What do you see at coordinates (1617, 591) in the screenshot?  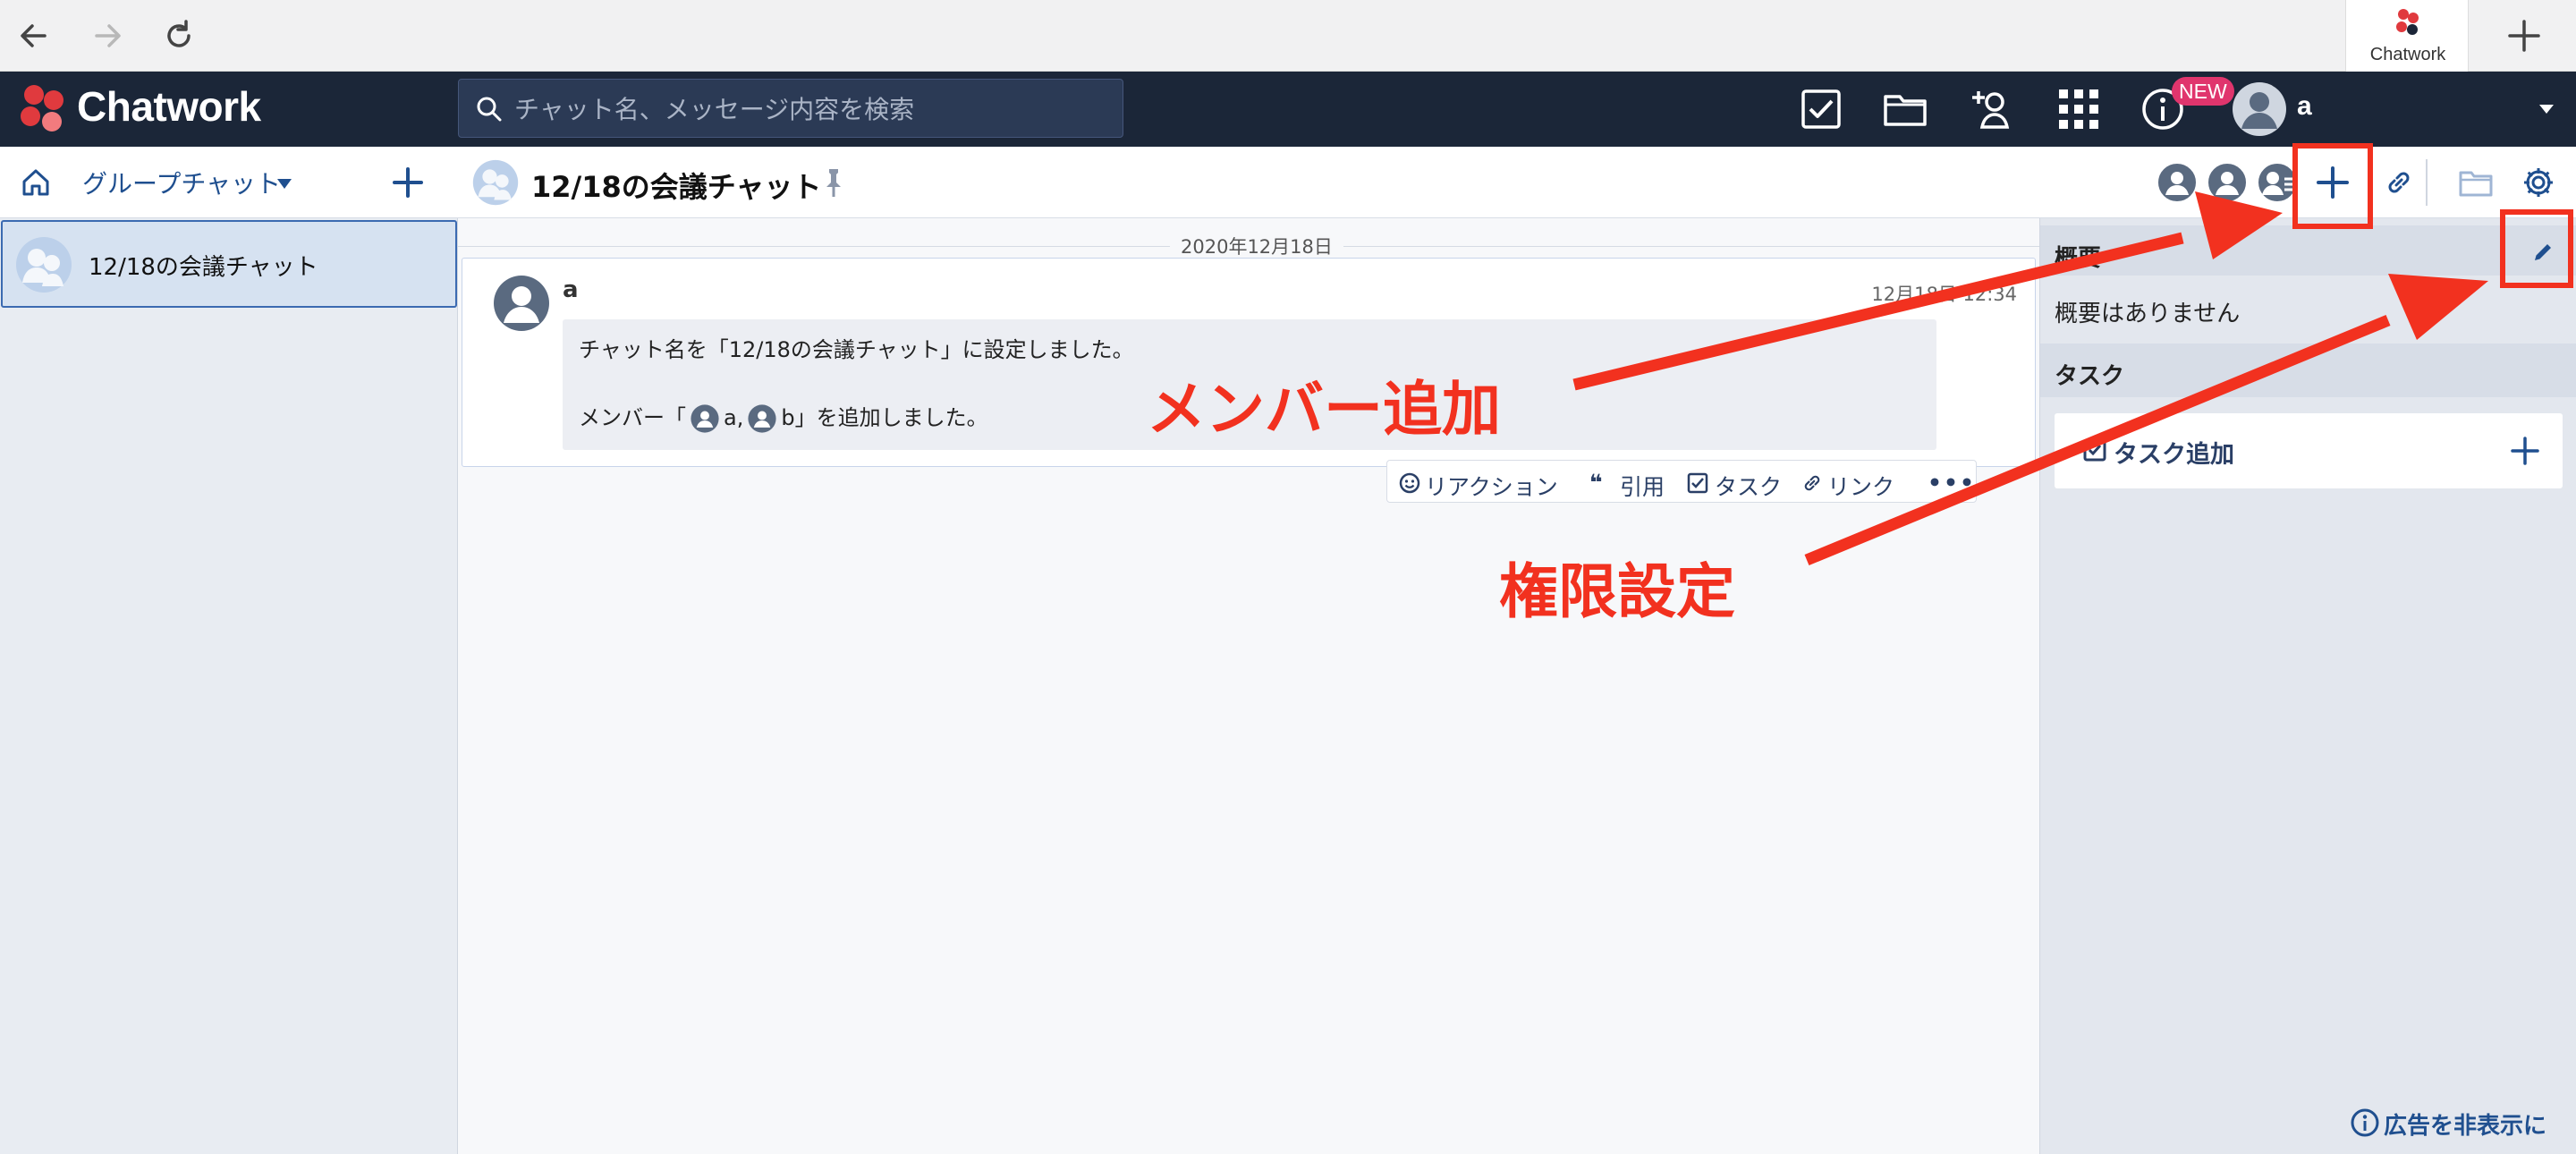 I see `permission-annotation: 権限設定` at bounding box center [1617, 591].